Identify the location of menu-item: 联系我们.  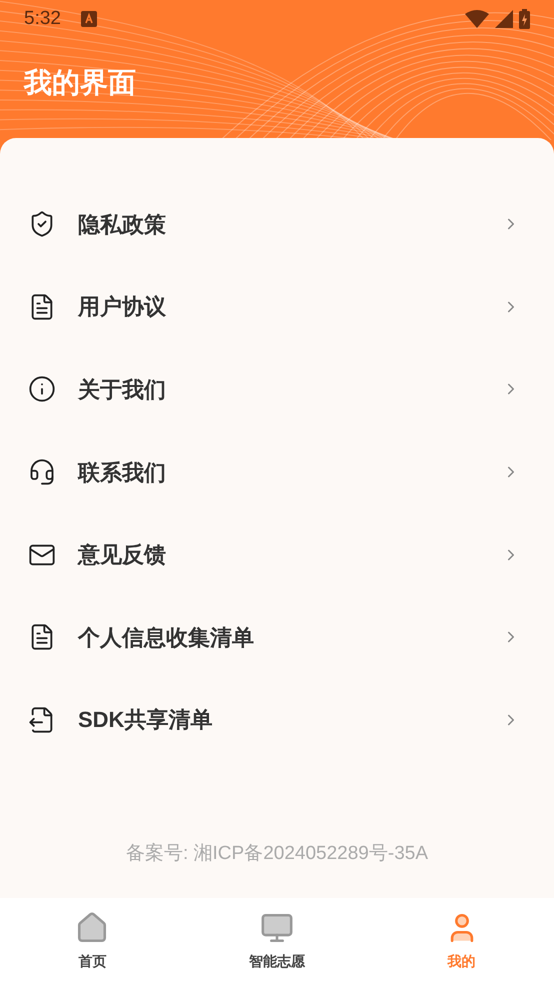
(277, 472).